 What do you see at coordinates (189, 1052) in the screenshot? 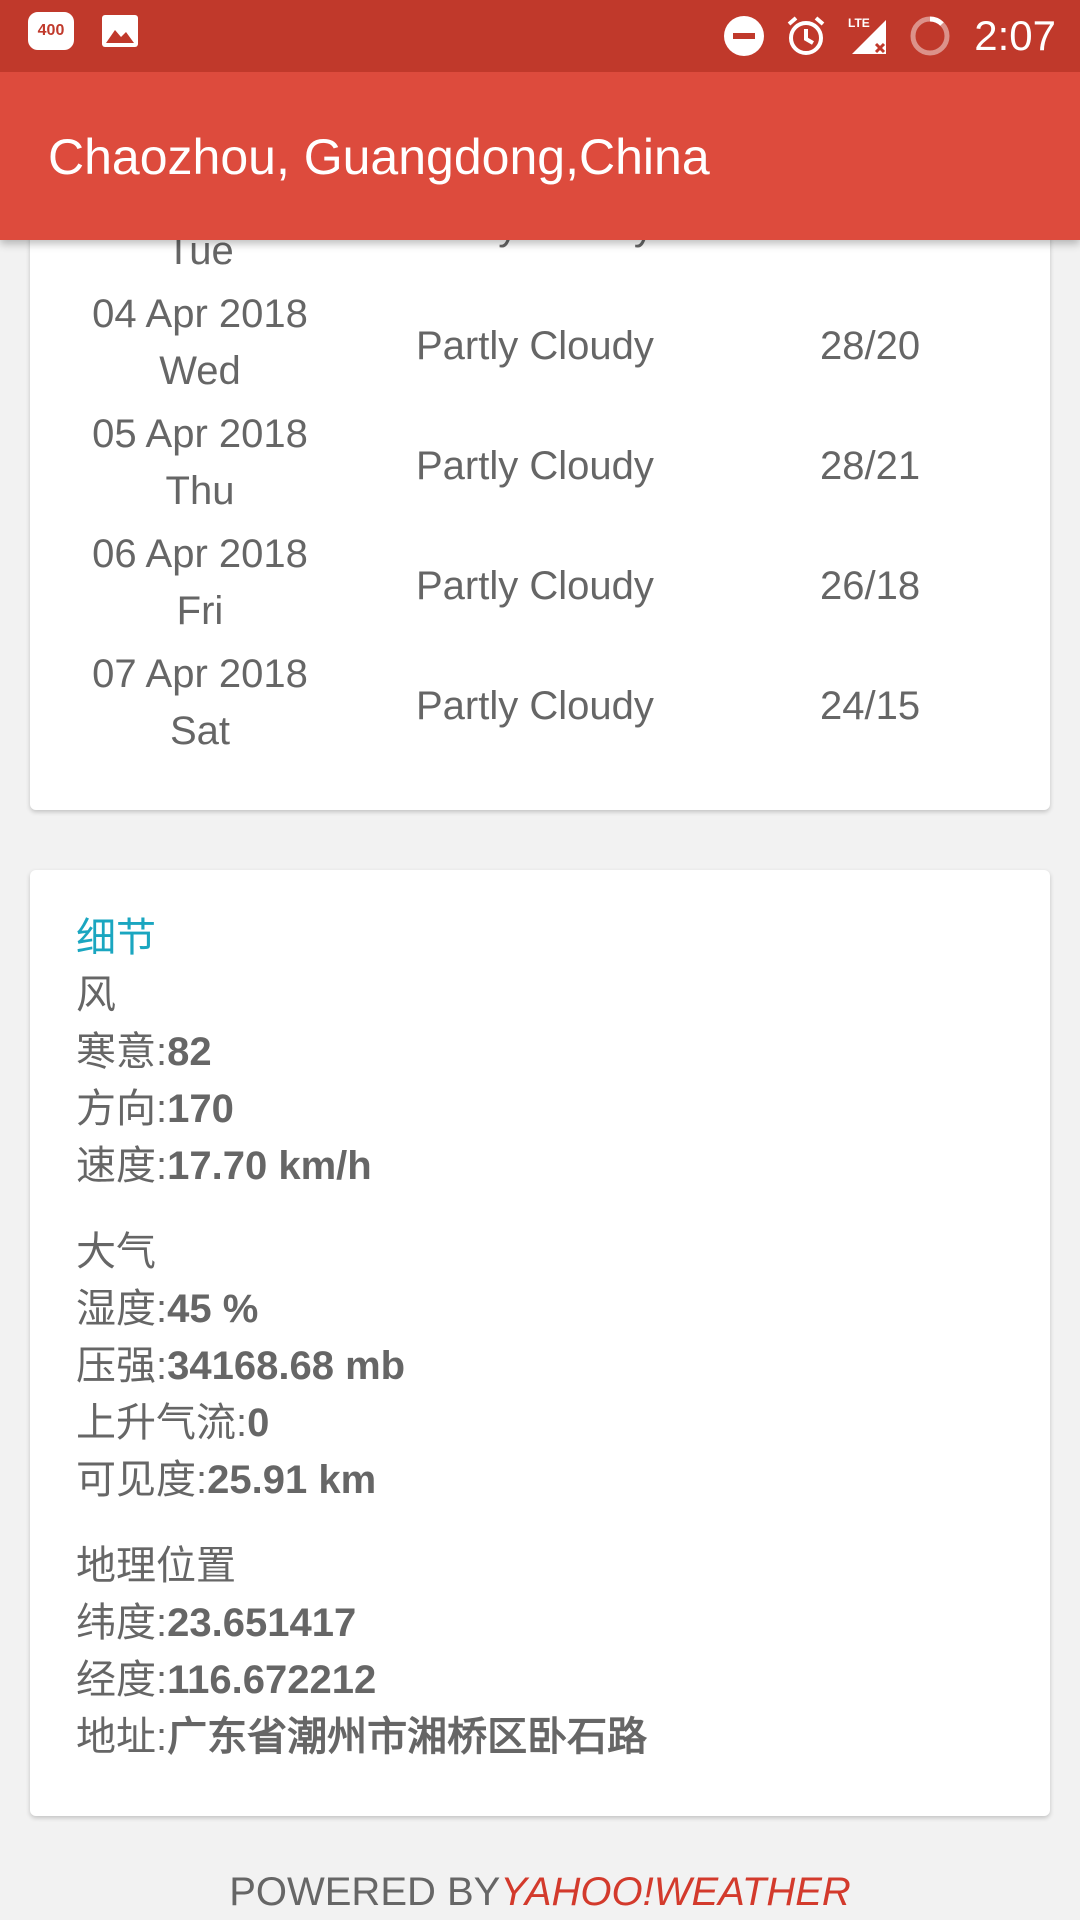
I see `wind-chill-value: 82` at bounding box center [189, 1052].